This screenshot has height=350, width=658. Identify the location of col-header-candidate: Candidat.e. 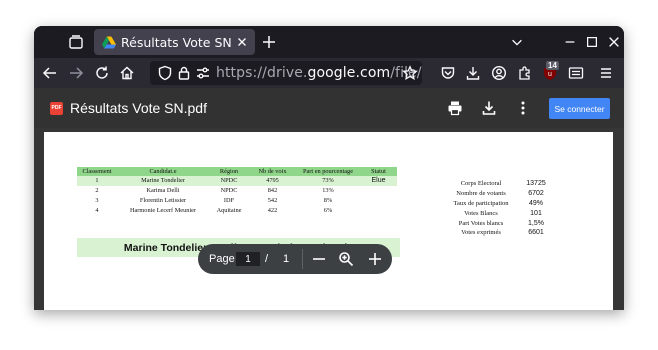
(163, 171).